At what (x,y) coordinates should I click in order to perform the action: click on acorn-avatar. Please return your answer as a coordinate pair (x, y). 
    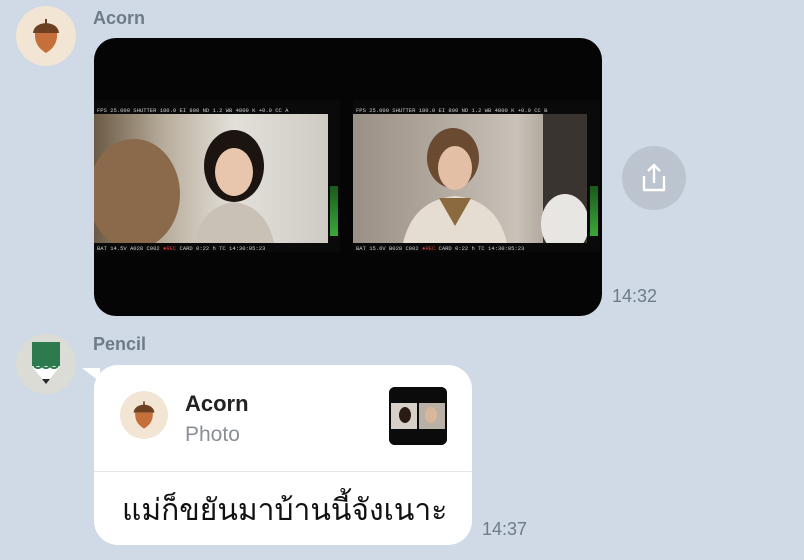
    Looking at the image, I should click on (46, 36).